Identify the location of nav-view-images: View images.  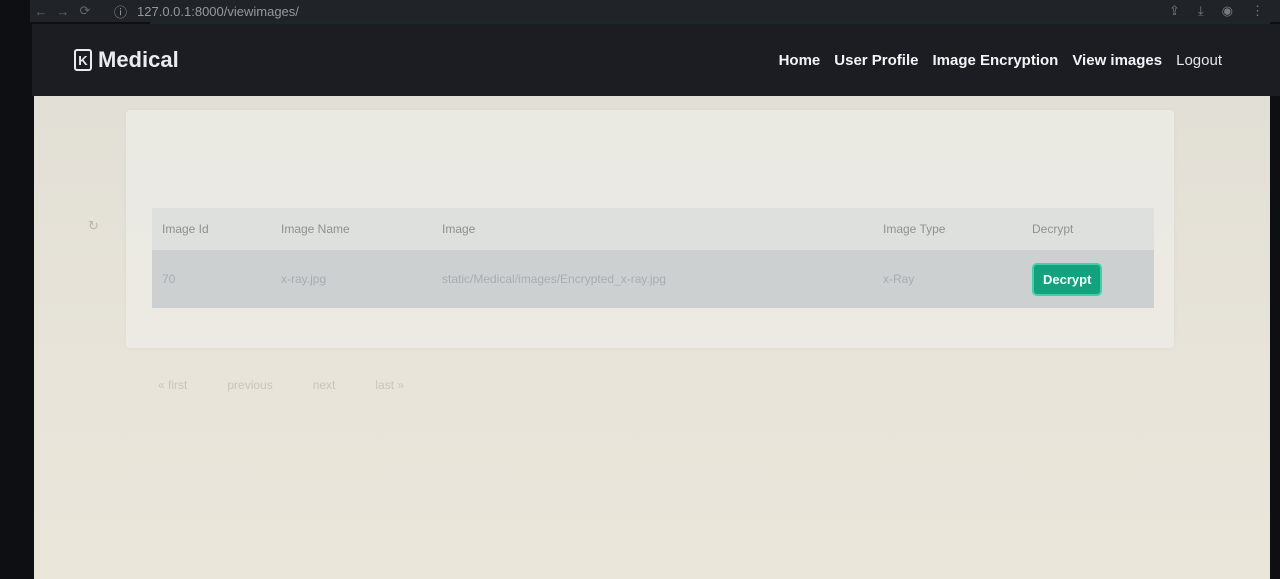
(1117, 60).